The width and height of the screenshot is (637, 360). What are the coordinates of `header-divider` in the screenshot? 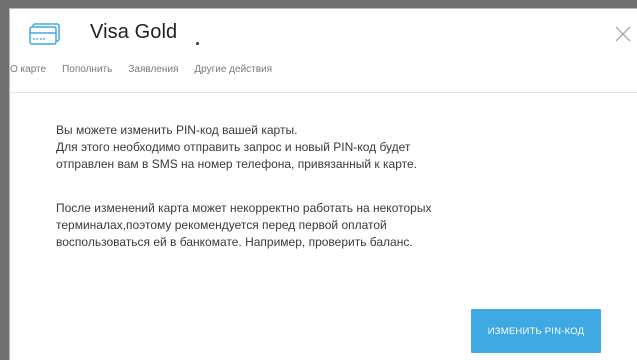 It's located at (323, 92).